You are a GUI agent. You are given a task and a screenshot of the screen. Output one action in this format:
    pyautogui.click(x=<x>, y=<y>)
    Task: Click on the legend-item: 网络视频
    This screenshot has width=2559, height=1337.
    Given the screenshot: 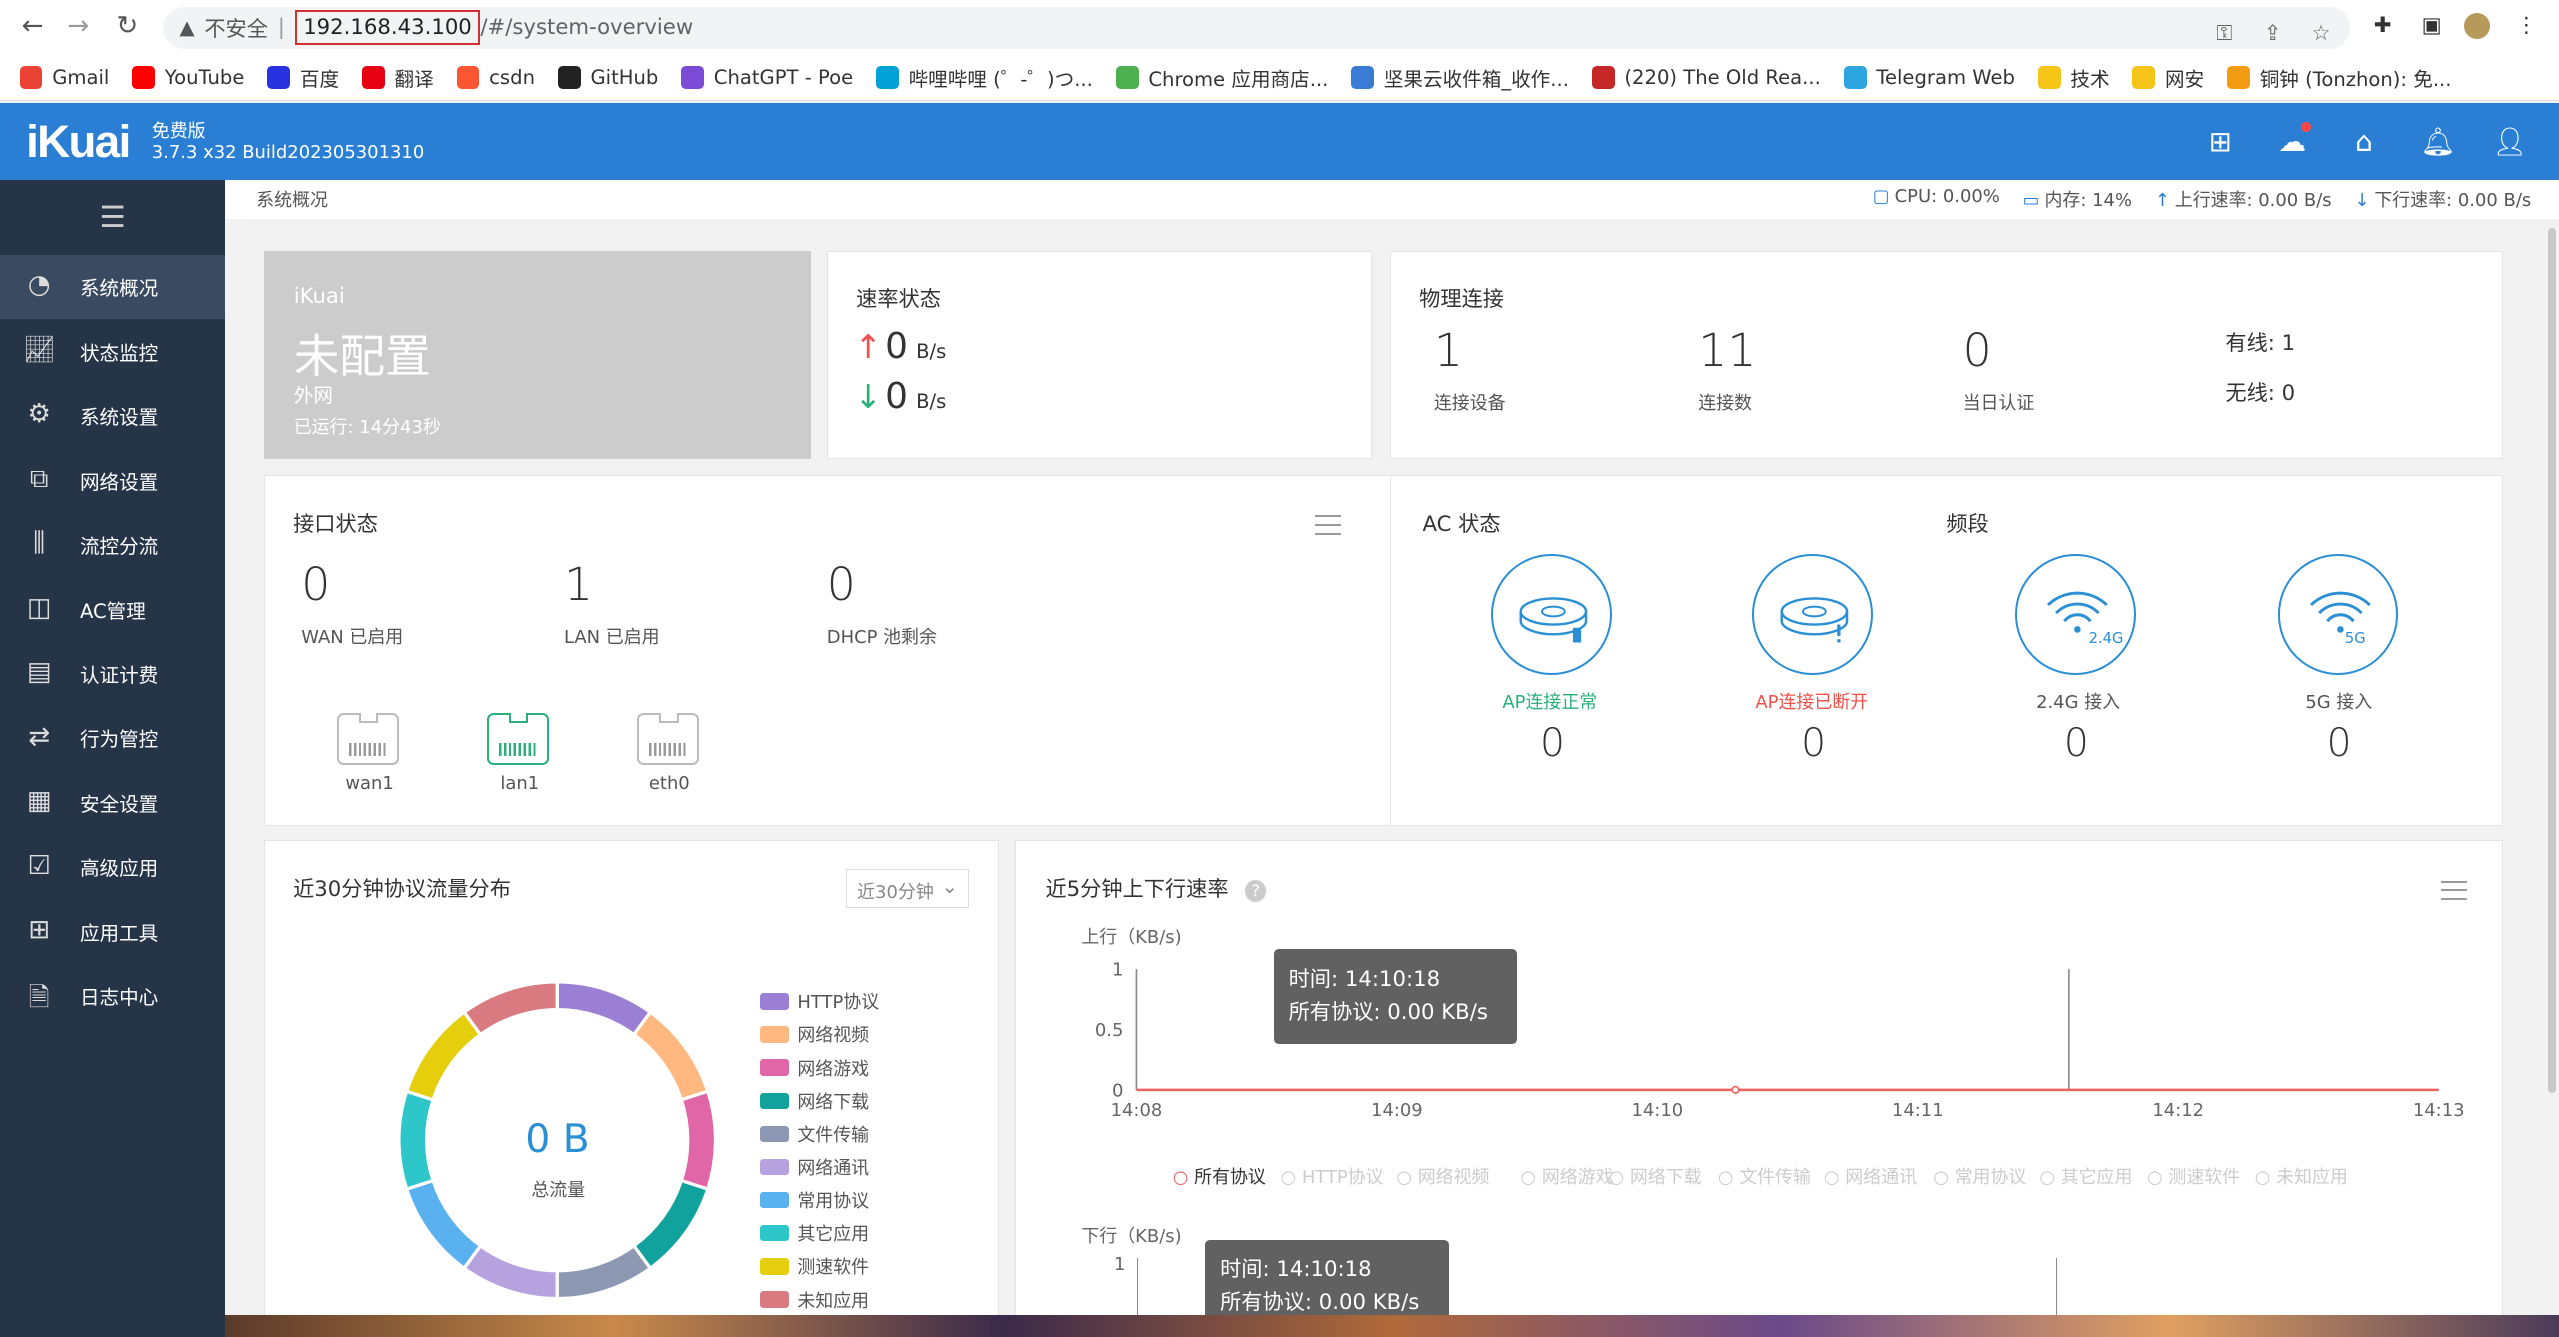 What is the action you would take?
    pyautogui.click(x=814, y=1034)
    